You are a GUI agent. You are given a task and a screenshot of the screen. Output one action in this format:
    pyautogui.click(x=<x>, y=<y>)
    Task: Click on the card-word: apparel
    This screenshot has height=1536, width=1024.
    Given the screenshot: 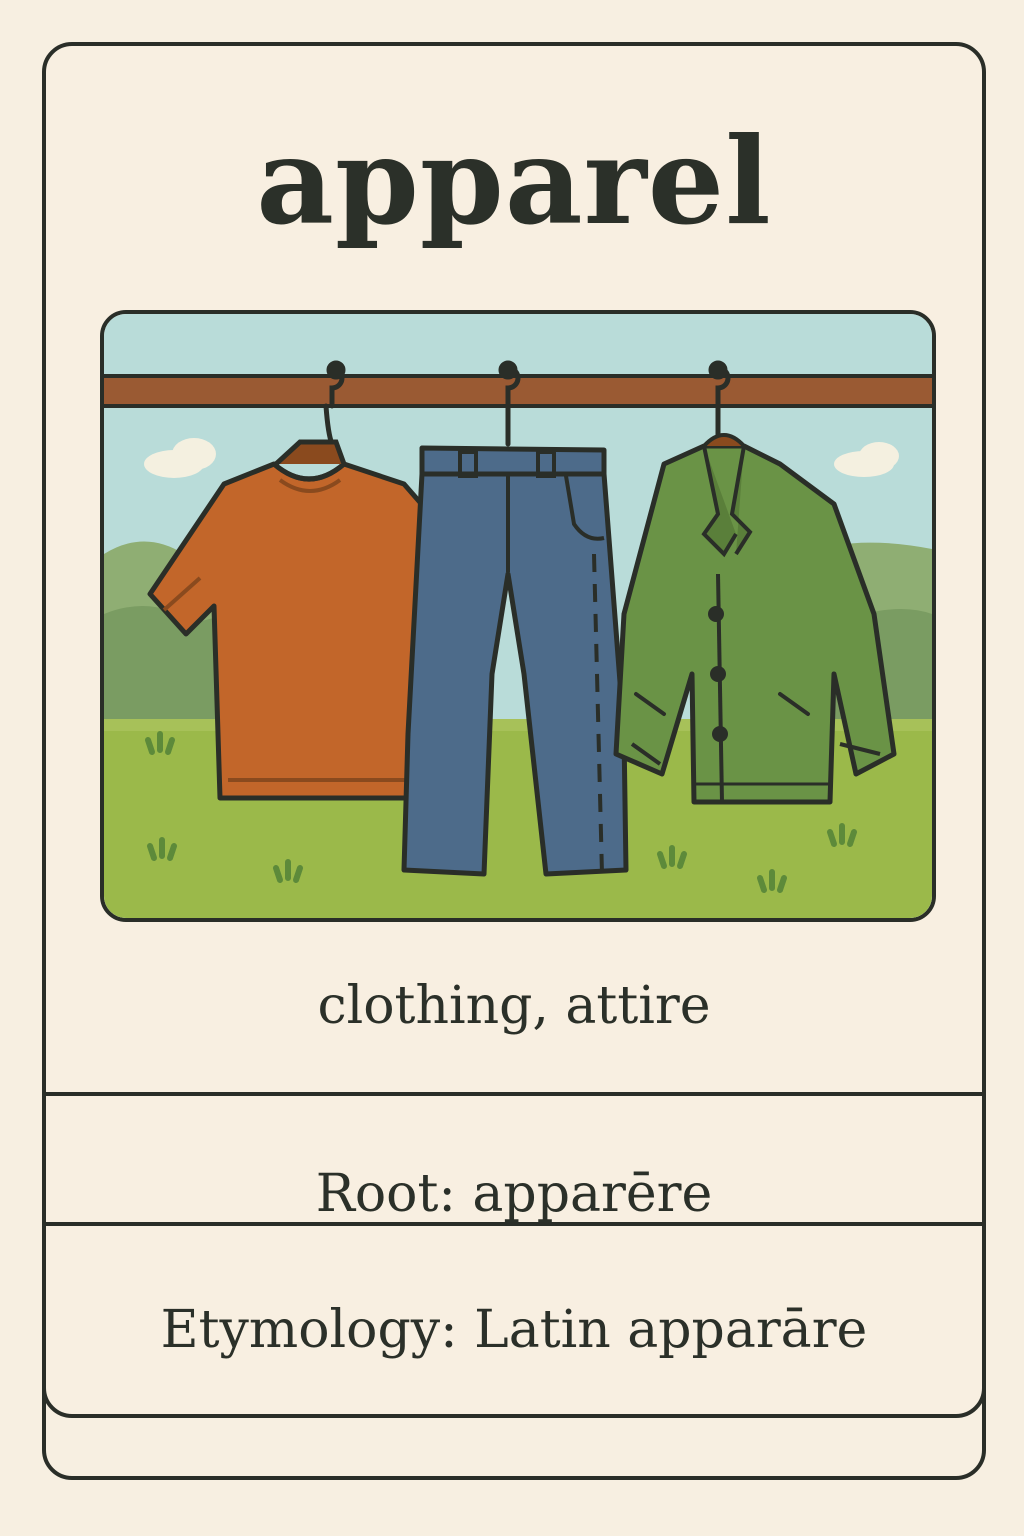 What is the action you would take?
    pyautogui.click(x=514, y=181)
    